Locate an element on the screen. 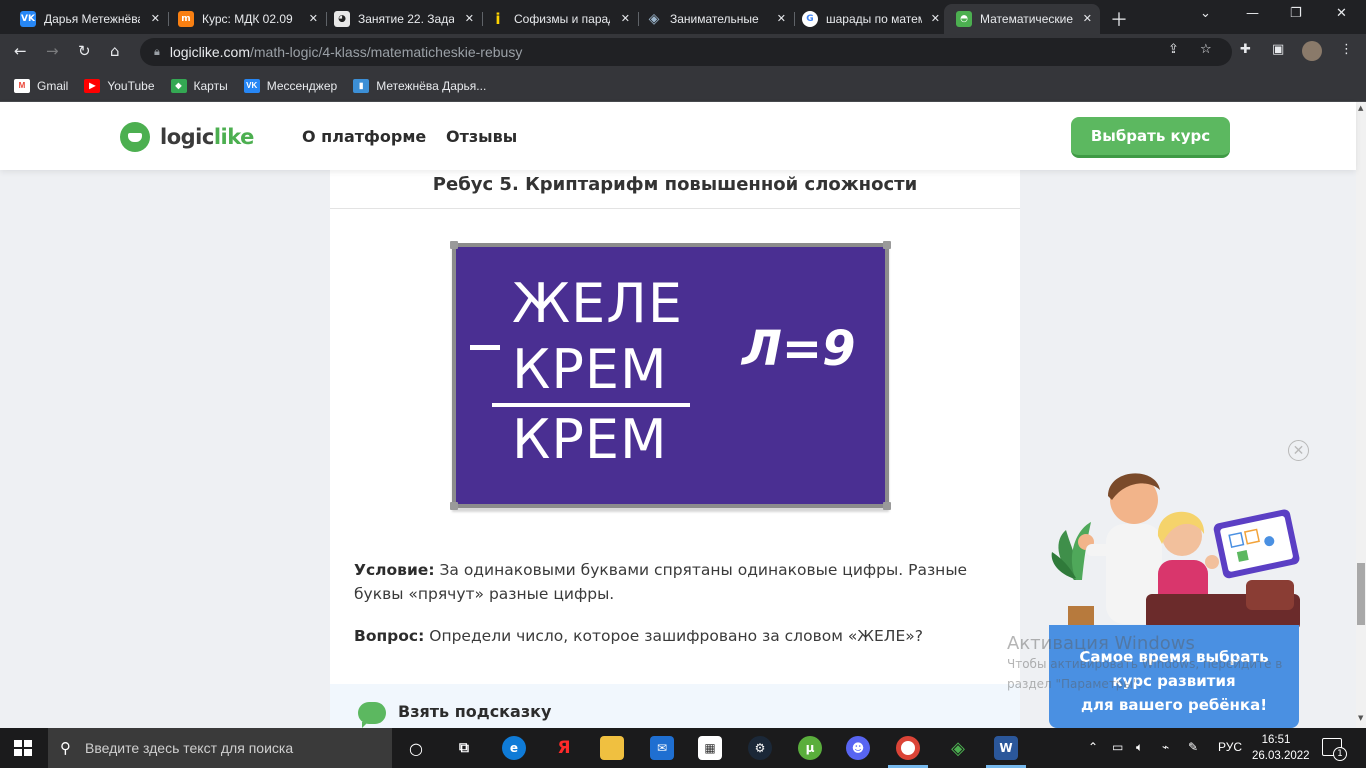  popup-close-button: ✕ is located at coordinates (1298, 450).